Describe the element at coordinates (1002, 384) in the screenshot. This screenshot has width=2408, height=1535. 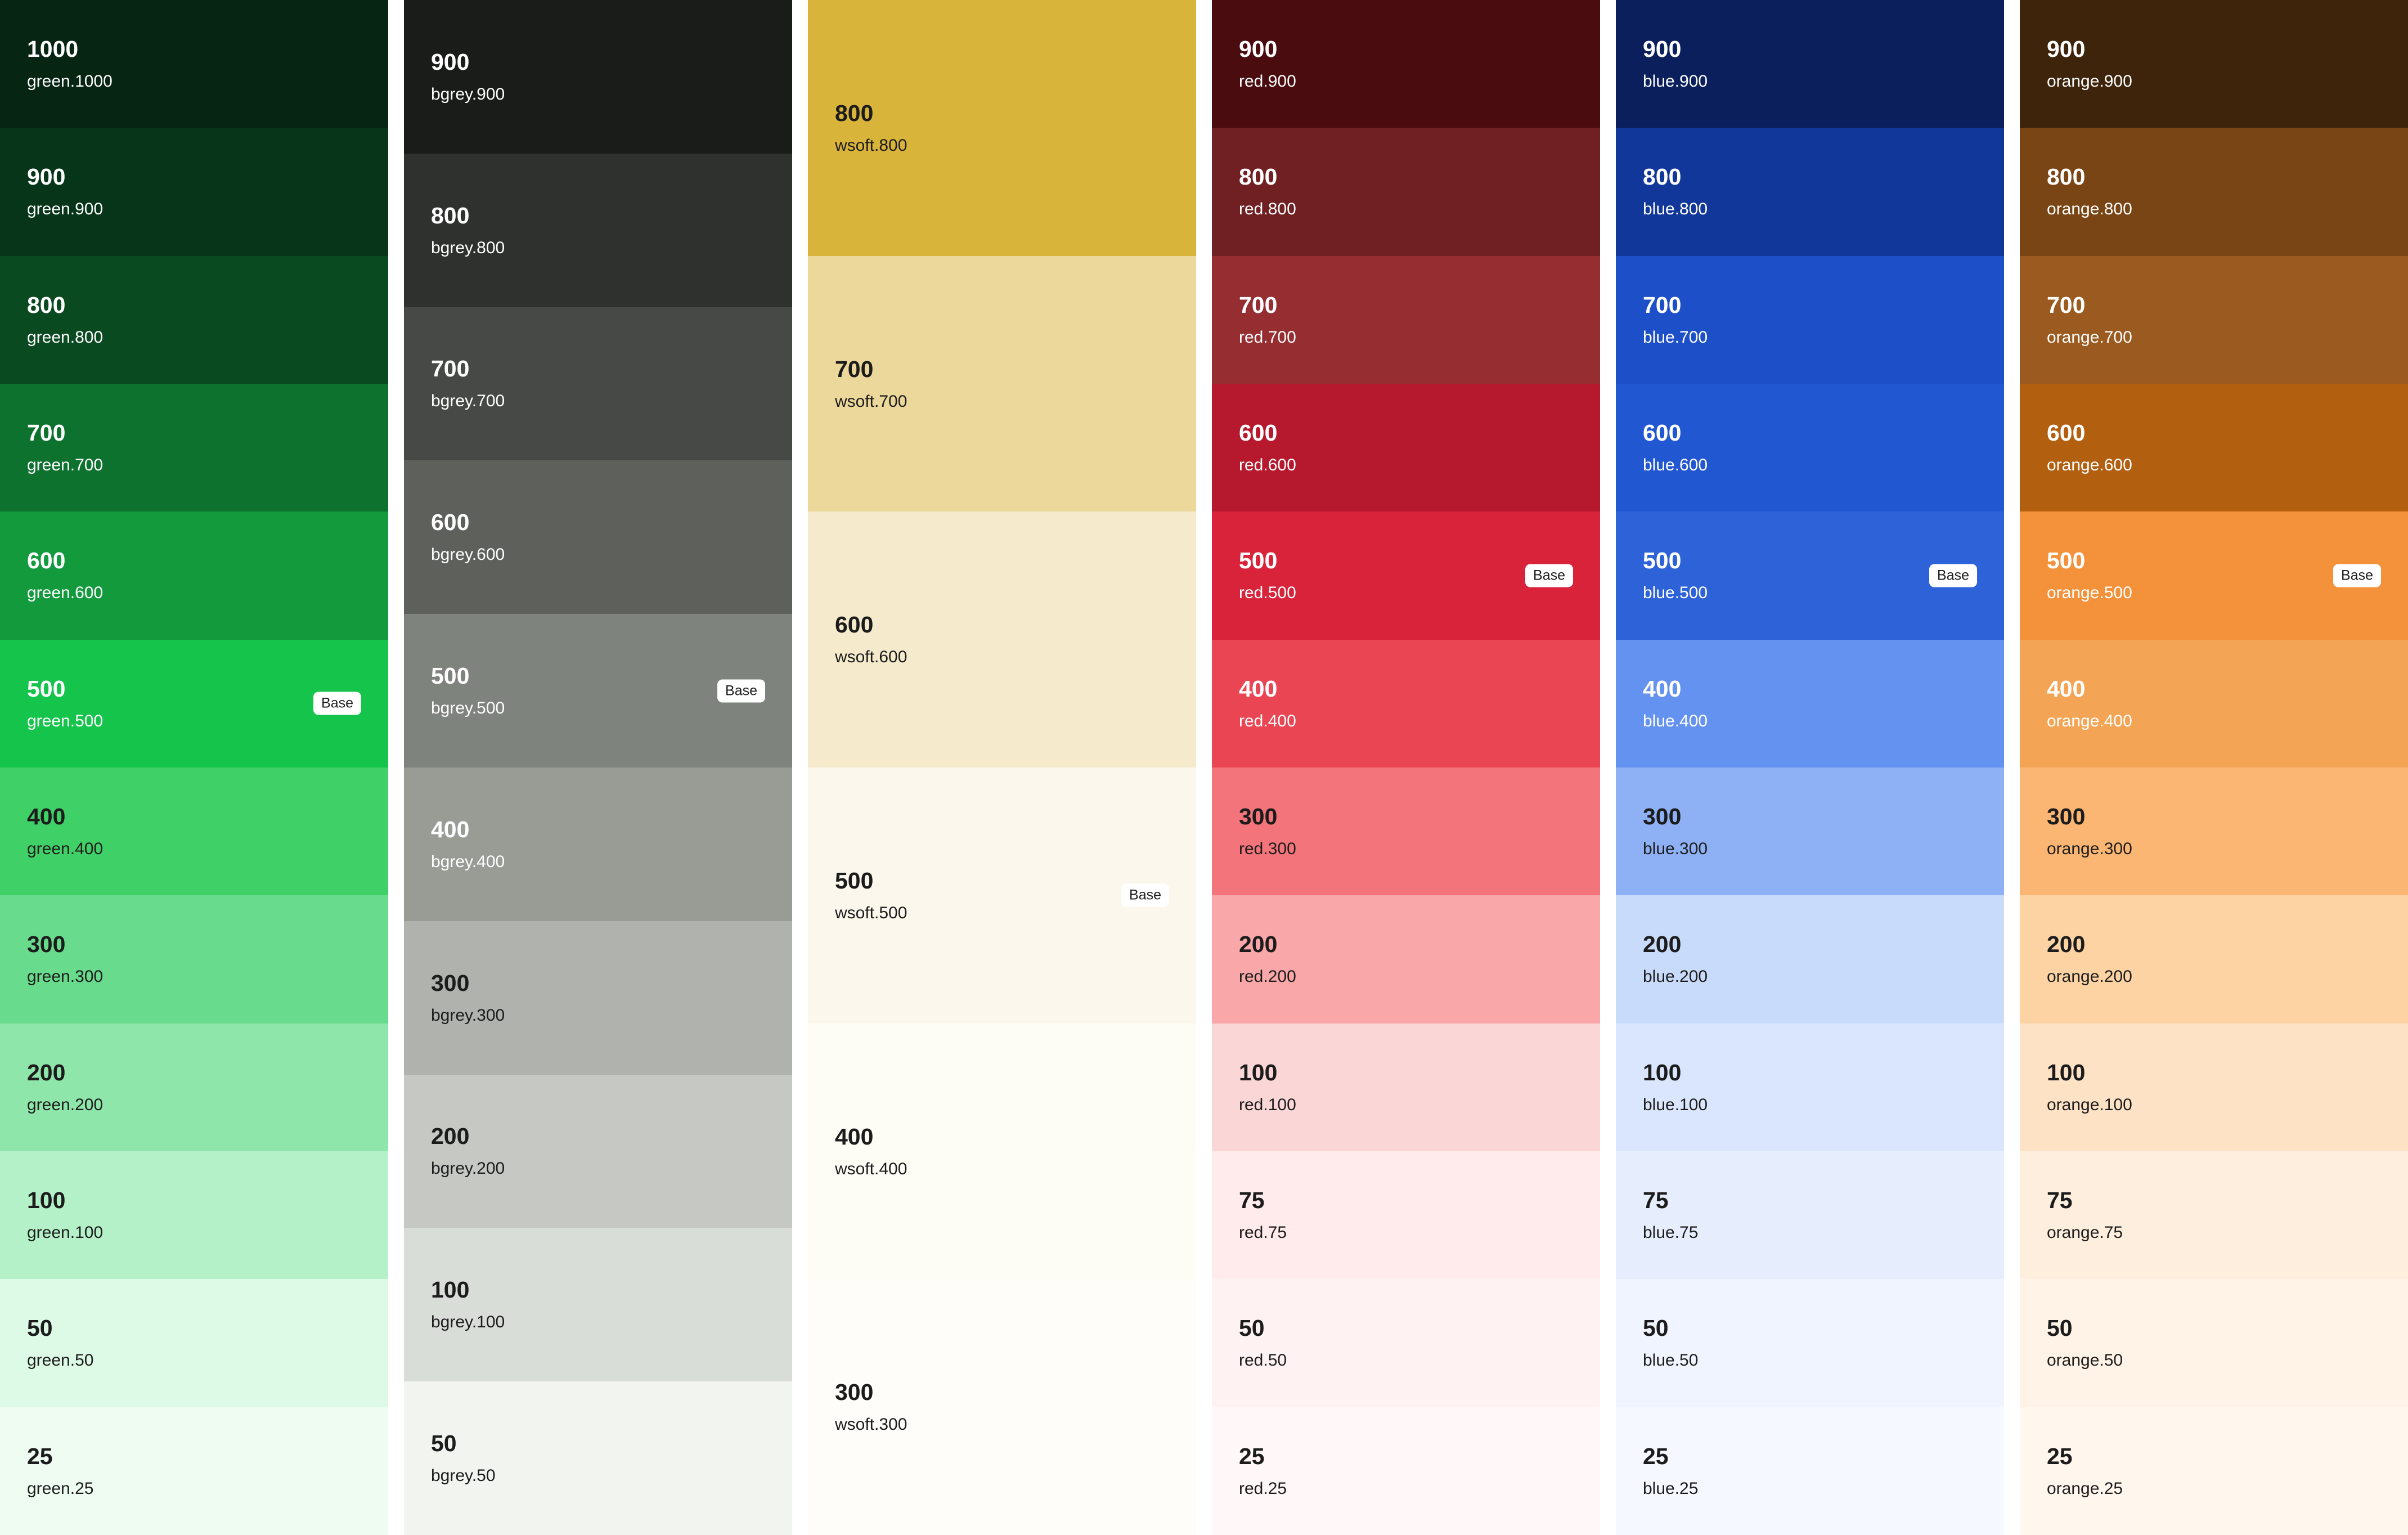
I see `swatch-wsoft-700: 700 wsoft.700` at that location.